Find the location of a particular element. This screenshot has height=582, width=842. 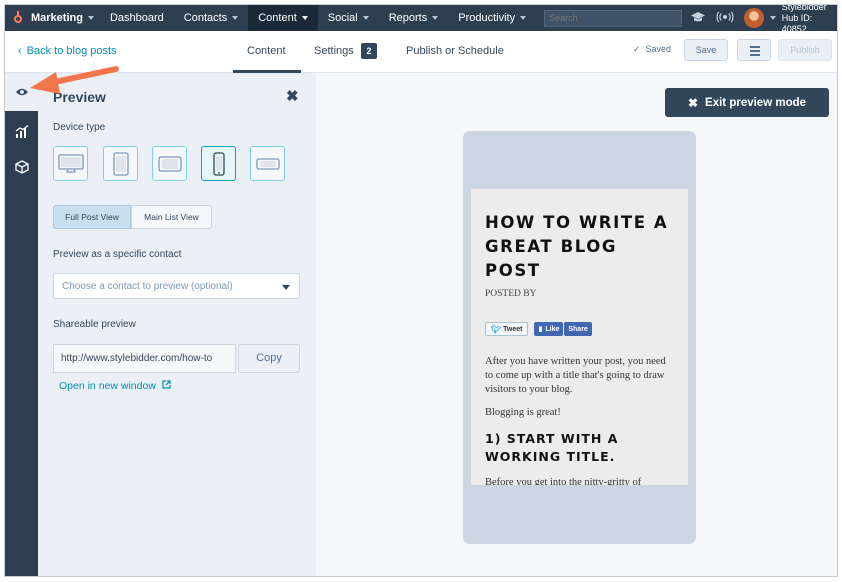

eye-icon is located at coordinates (21, 92).